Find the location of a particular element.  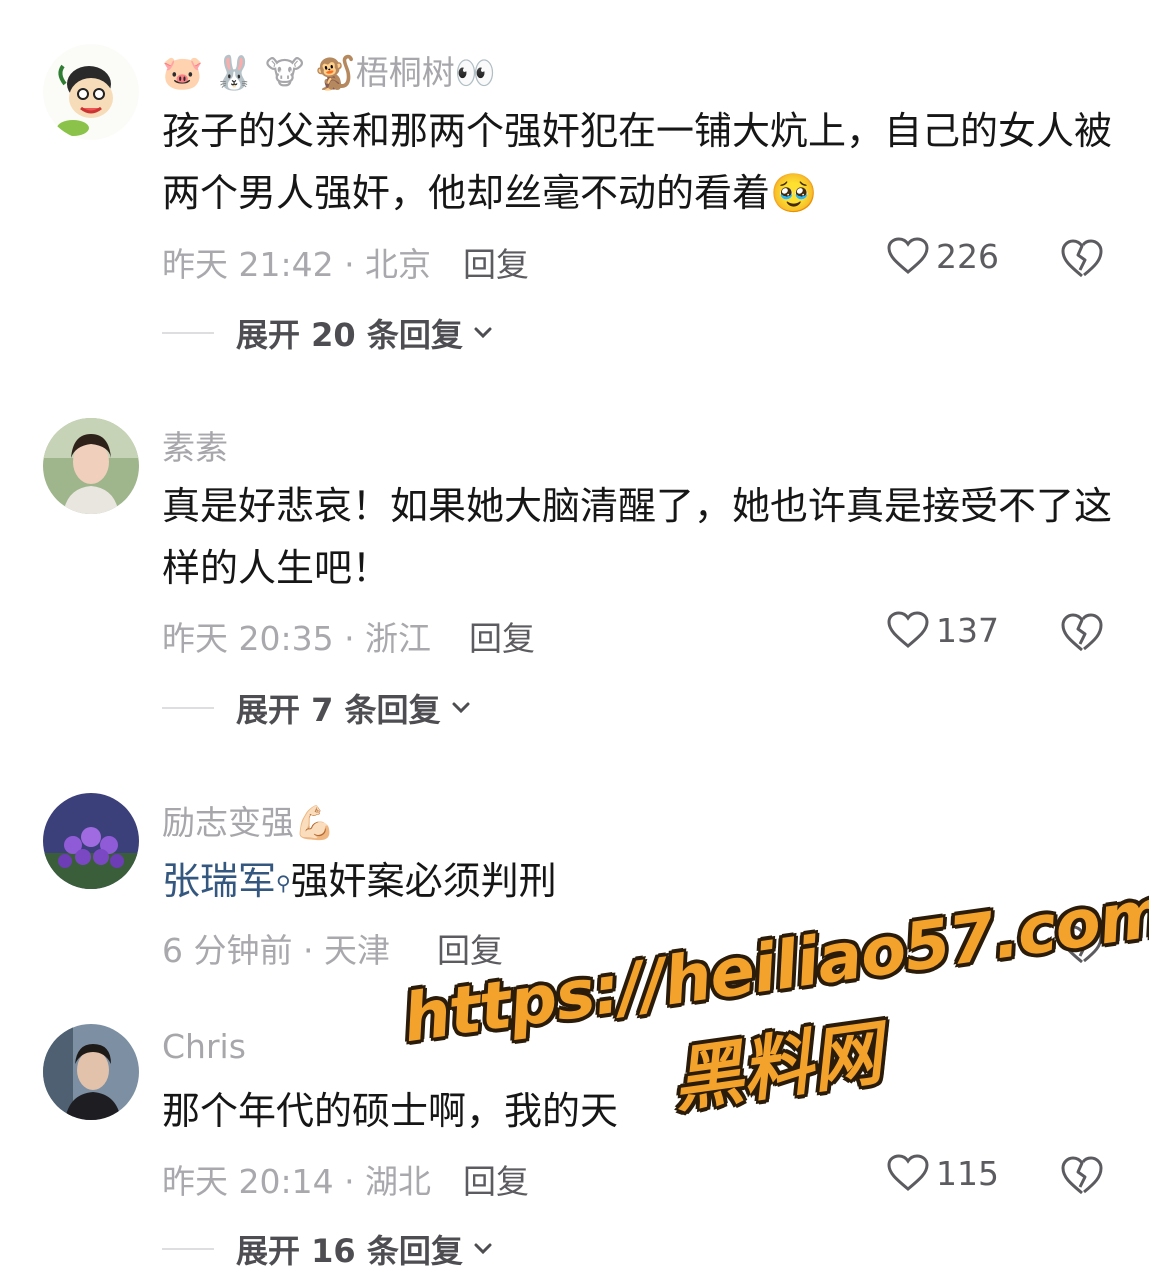

comment-author: 🐷 🐰 🐮 🐒梧桐树👀 is located at coordinates (329, 70).